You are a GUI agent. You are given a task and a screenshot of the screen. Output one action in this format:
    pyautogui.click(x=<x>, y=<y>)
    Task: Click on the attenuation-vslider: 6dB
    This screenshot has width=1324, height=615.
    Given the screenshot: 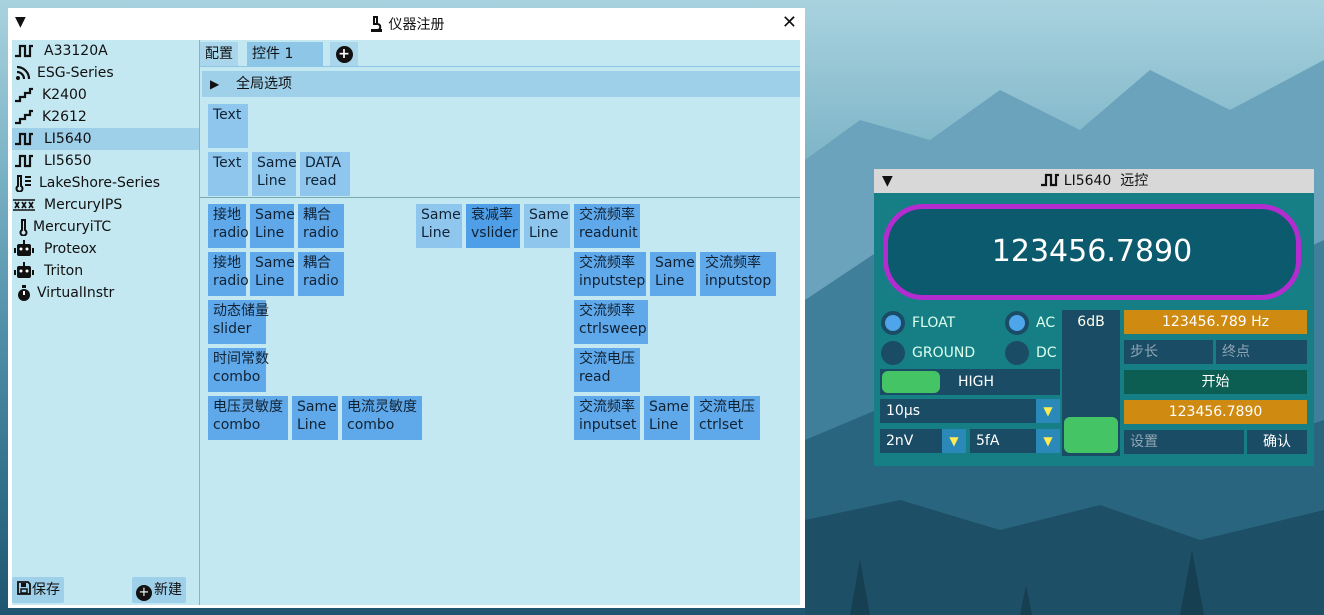 What is the action you would take?
    pyautogui.click(x=1091, y=383)
    